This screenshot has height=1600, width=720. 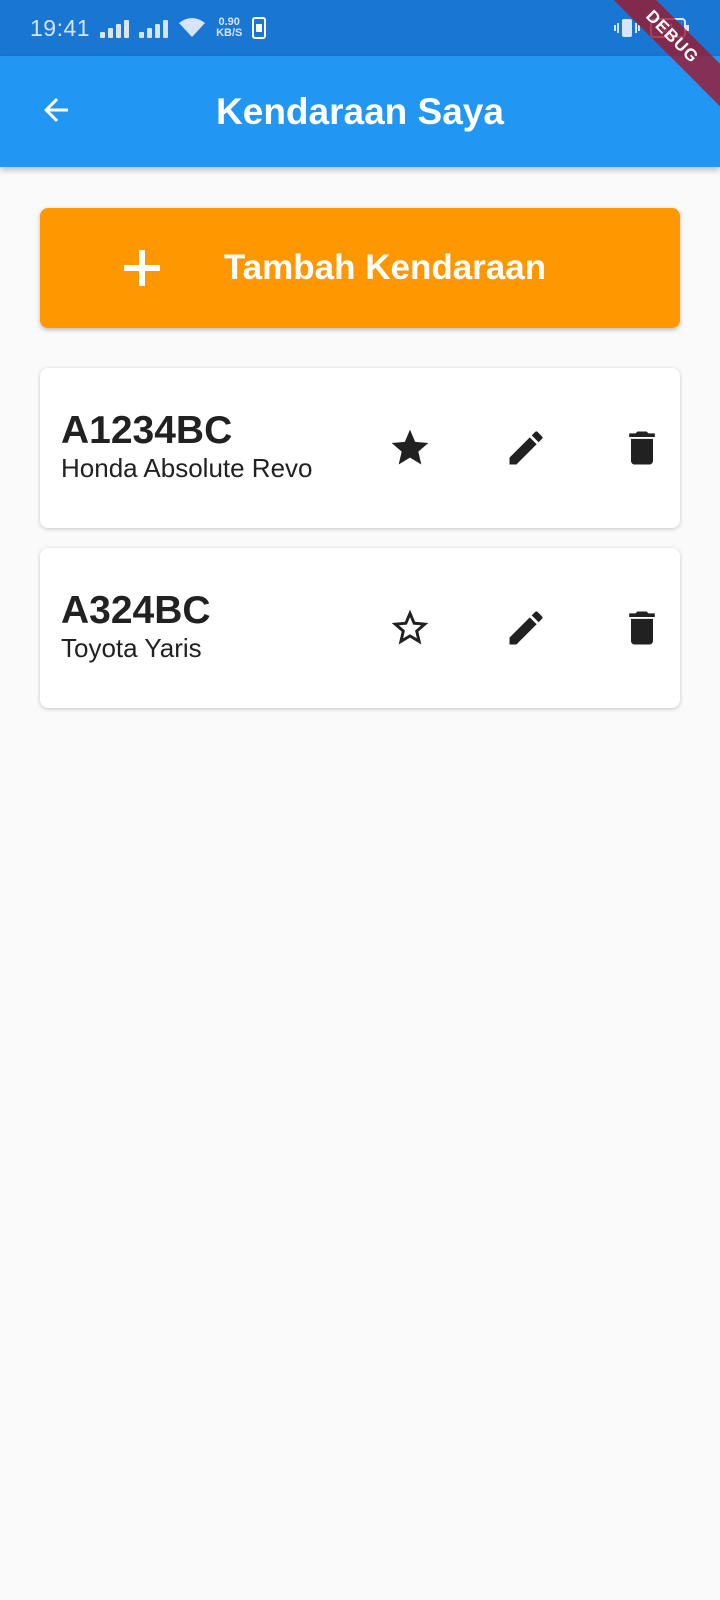 What do you see at coordinates (192, 27) in the screenshot?
I see `wifi-icon` at bounding box center [192, 27].